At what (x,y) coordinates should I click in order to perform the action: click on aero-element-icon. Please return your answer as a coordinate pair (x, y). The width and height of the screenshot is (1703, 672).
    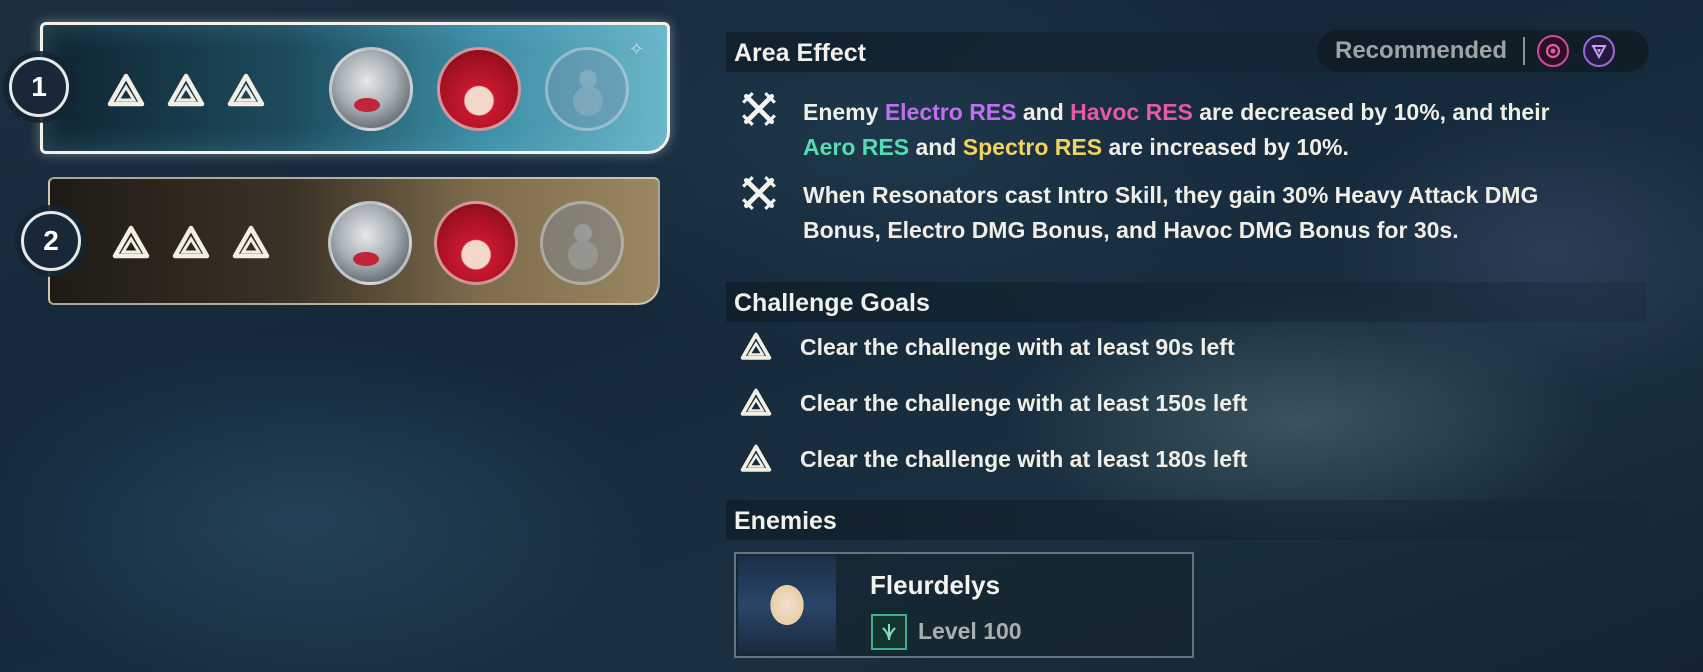
    Looking at the image, I should click on (889, 632).